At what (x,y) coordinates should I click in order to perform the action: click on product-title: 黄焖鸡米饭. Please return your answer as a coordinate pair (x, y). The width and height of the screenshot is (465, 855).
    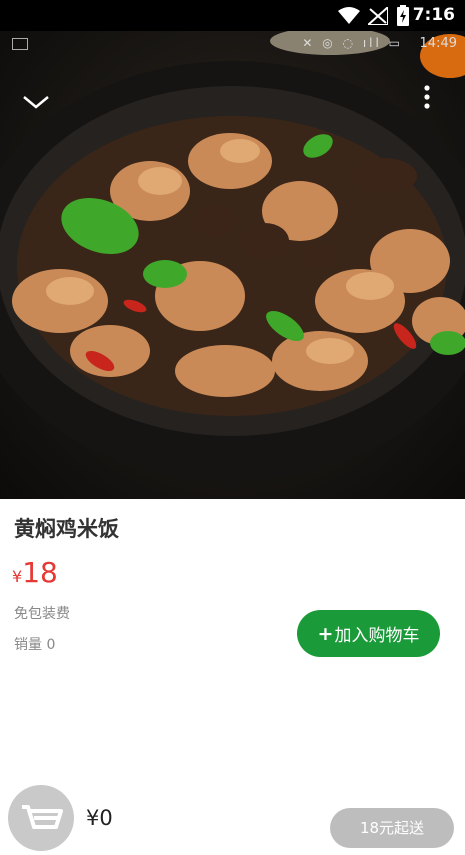
    Looking at the image, I should click on (66, 529).